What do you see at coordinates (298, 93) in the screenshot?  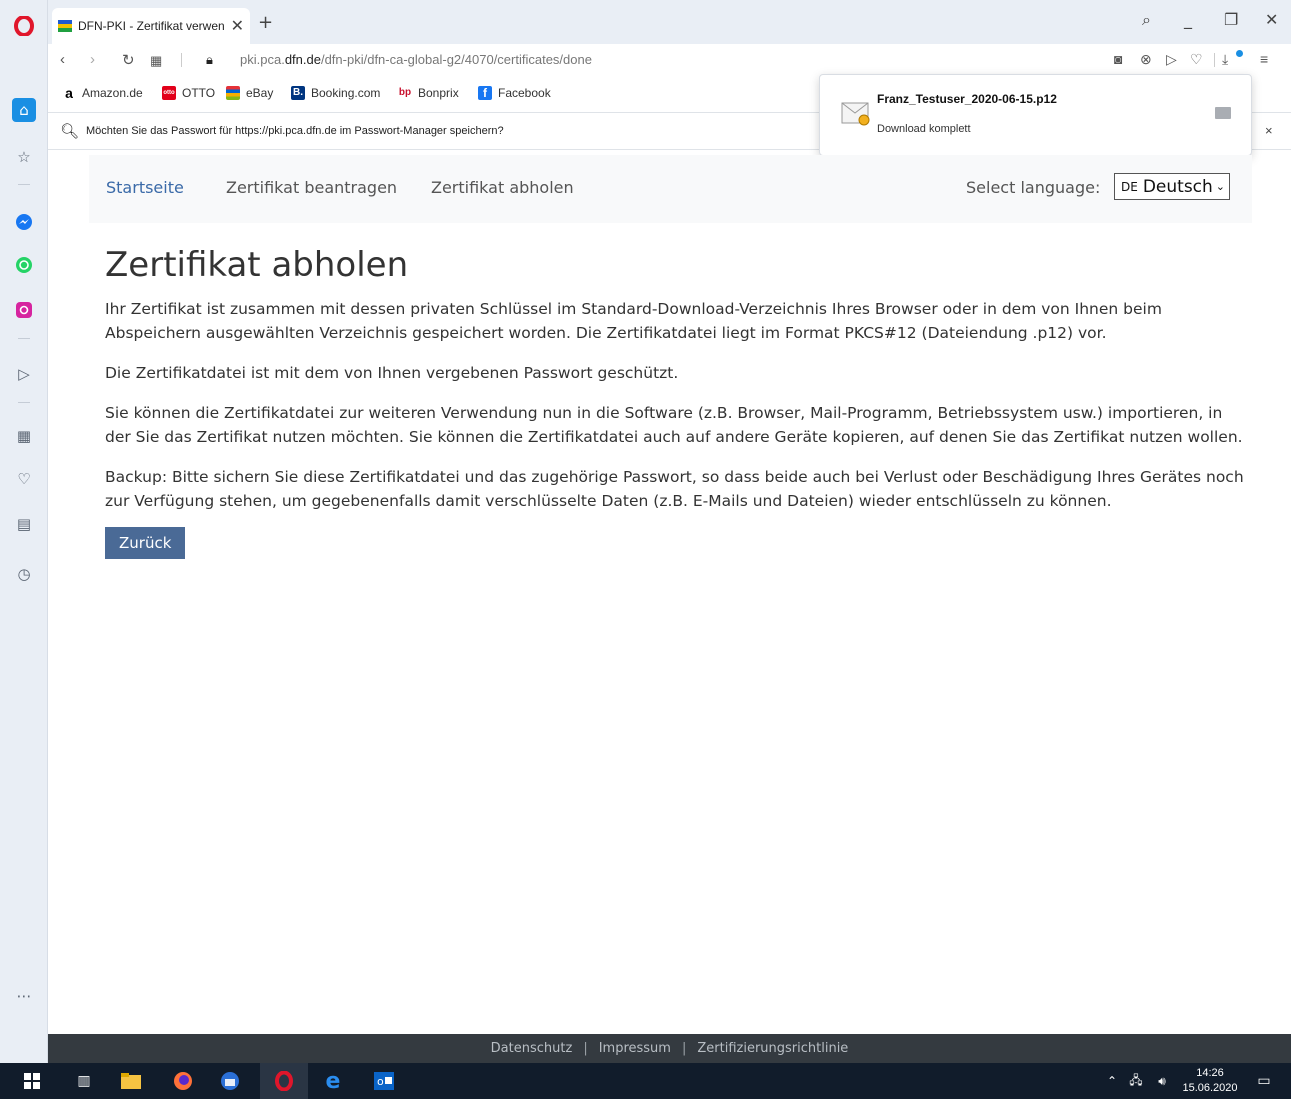 I see `booking-icon: B.` at bounding box center [298, 93].